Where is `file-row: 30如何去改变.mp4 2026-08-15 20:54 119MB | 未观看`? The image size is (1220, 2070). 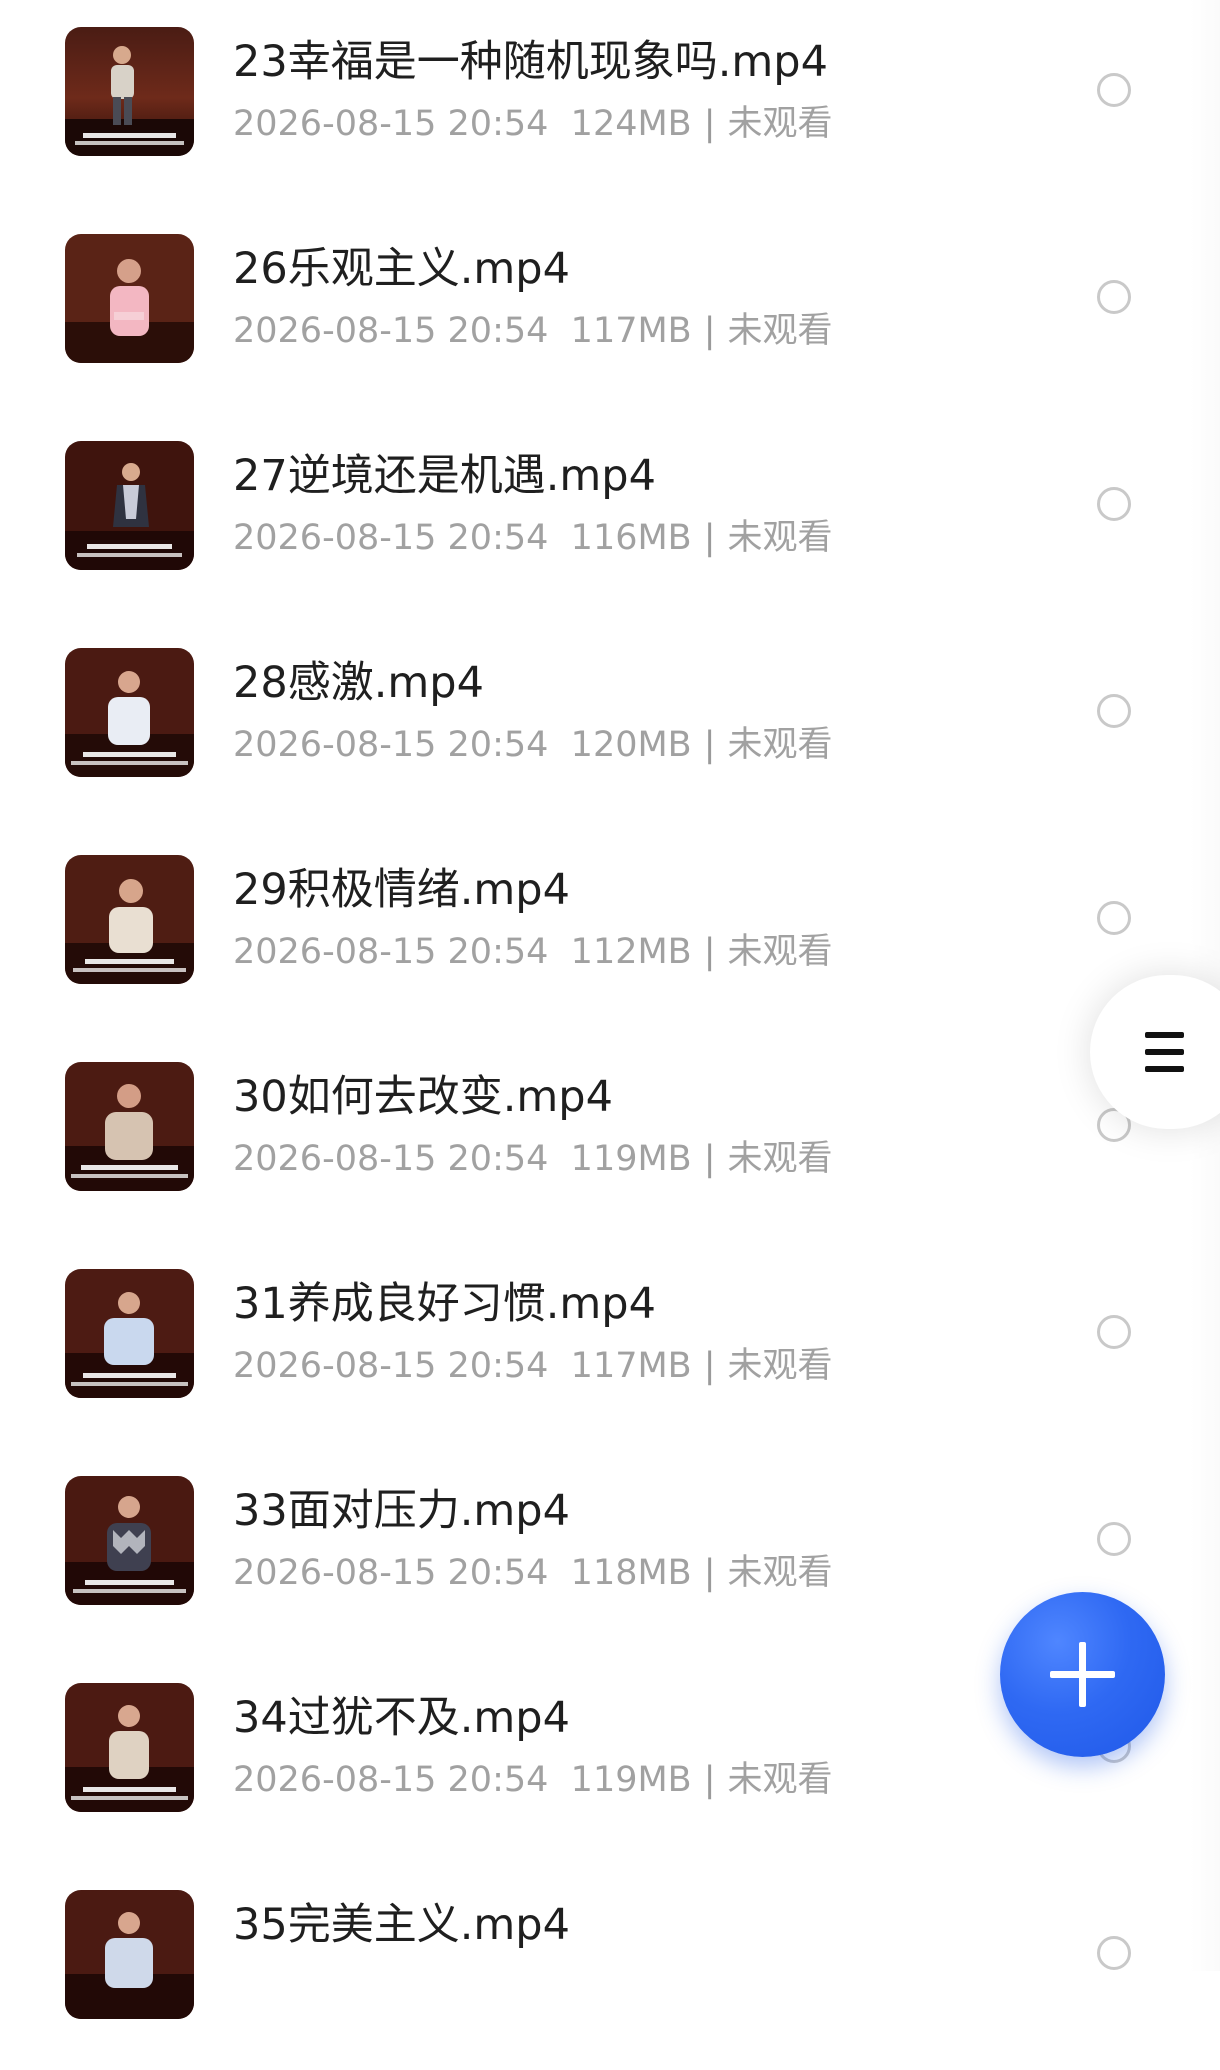 file-row: 30如何去改变.mp4 2026-08-15 20:54 119MB | 未观看 is located at coordinates (610, 1138).